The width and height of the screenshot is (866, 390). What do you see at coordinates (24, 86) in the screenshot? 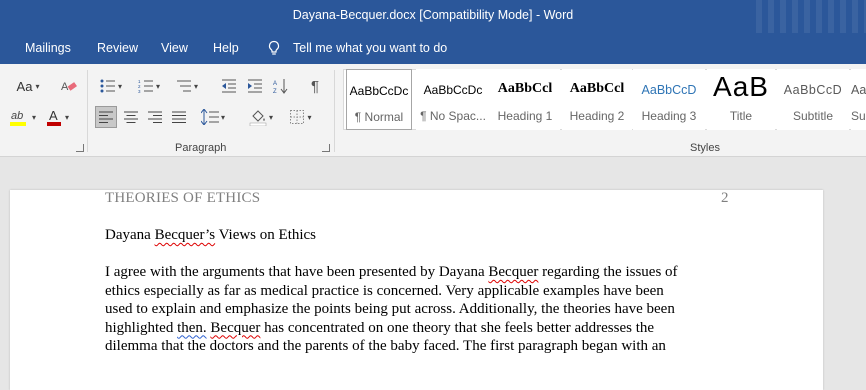
I see `change-case-label: Aa` at bounding box center [24, 86].